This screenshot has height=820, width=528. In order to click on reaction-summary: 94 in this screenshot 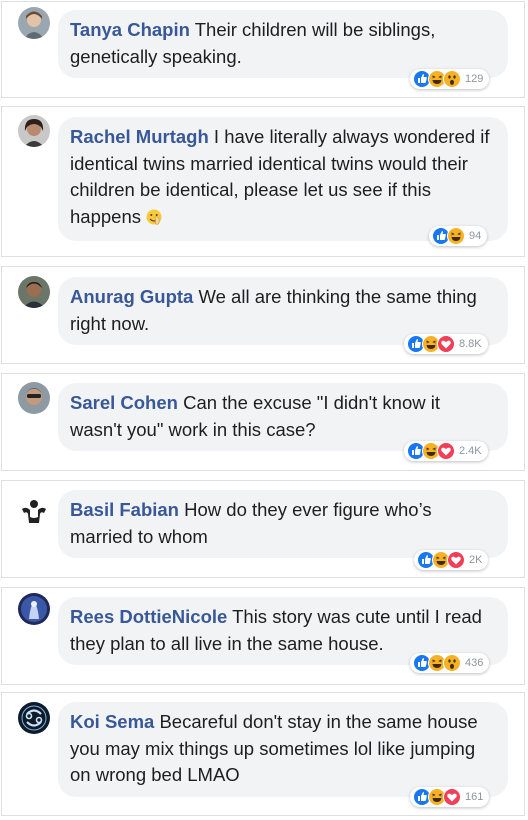, I will do `click(458, 236)`.